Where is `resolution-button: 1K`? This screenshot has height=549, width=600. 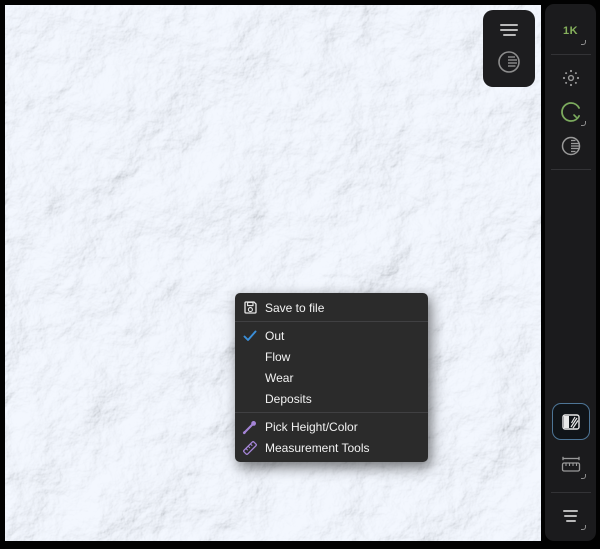
resolution-button: 1K is located at coordinates (571, 31).